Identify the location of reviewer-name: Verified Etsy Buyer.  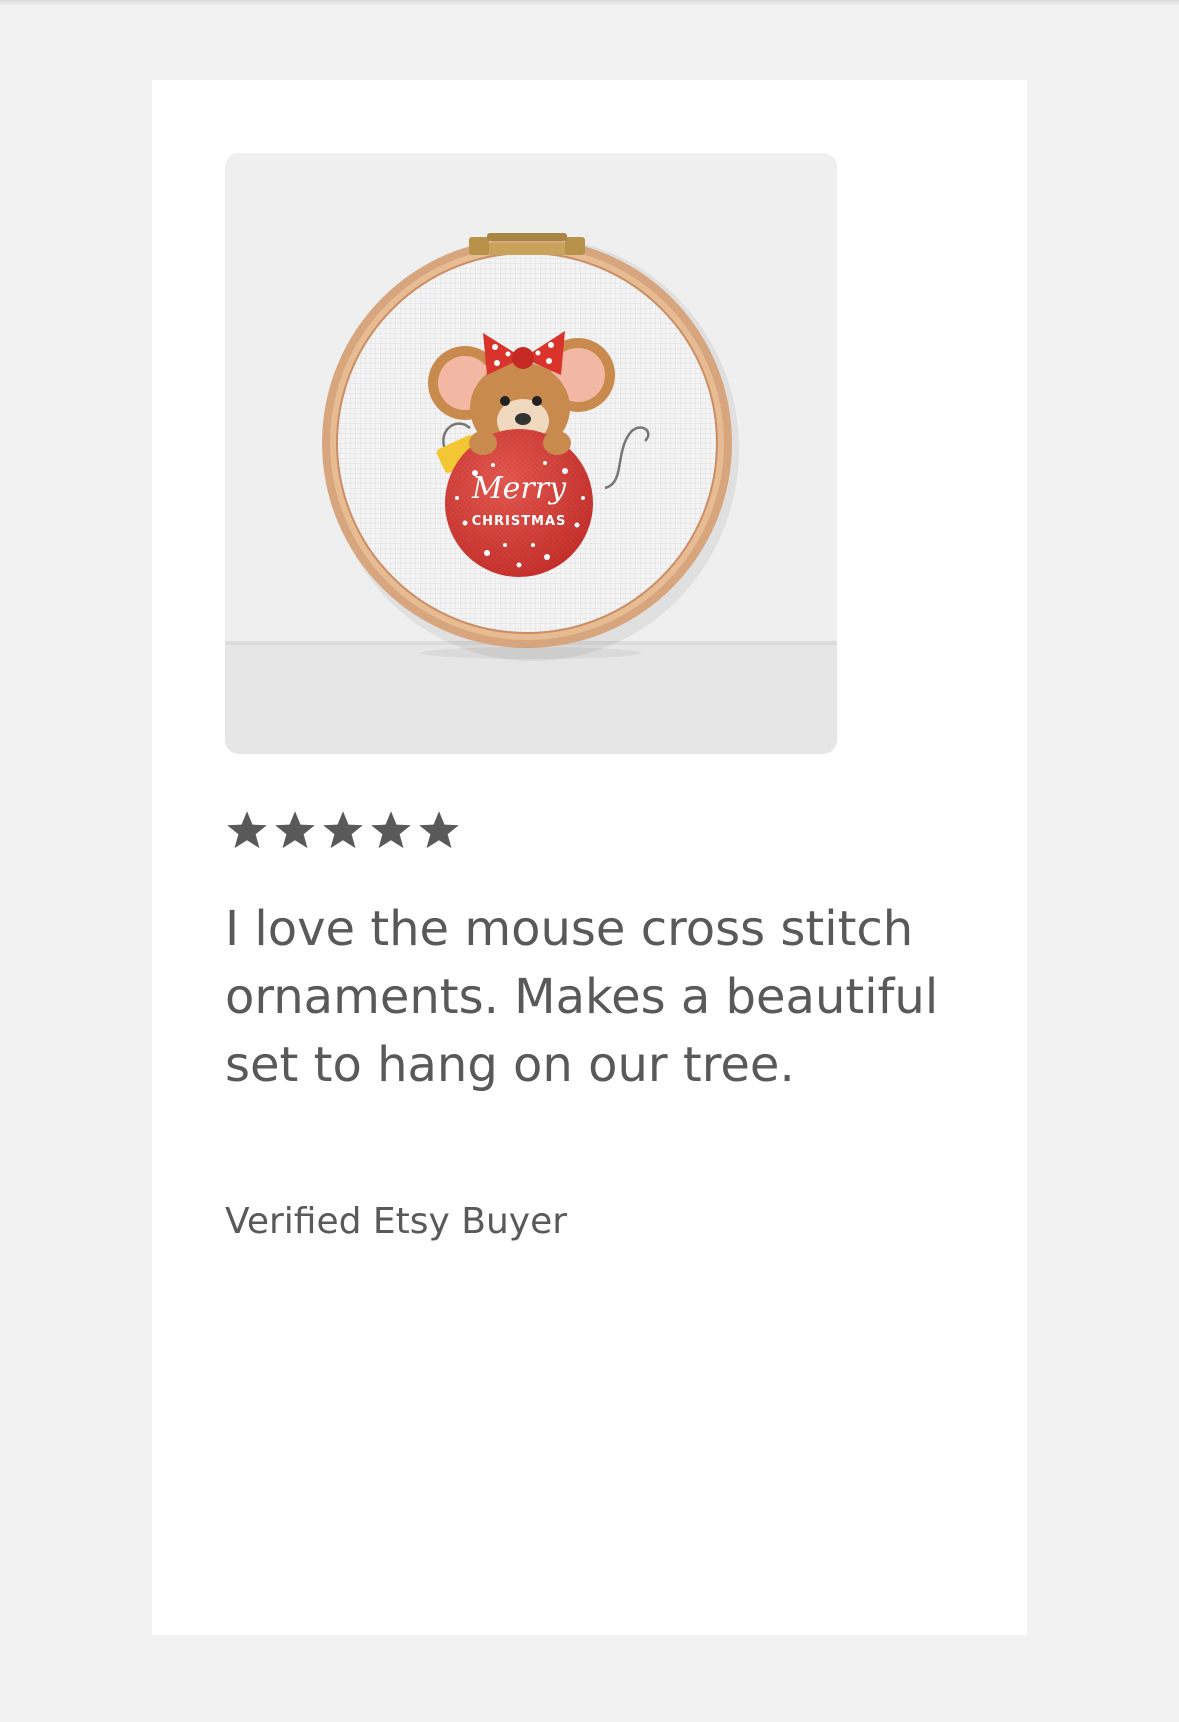
(396, 1221).